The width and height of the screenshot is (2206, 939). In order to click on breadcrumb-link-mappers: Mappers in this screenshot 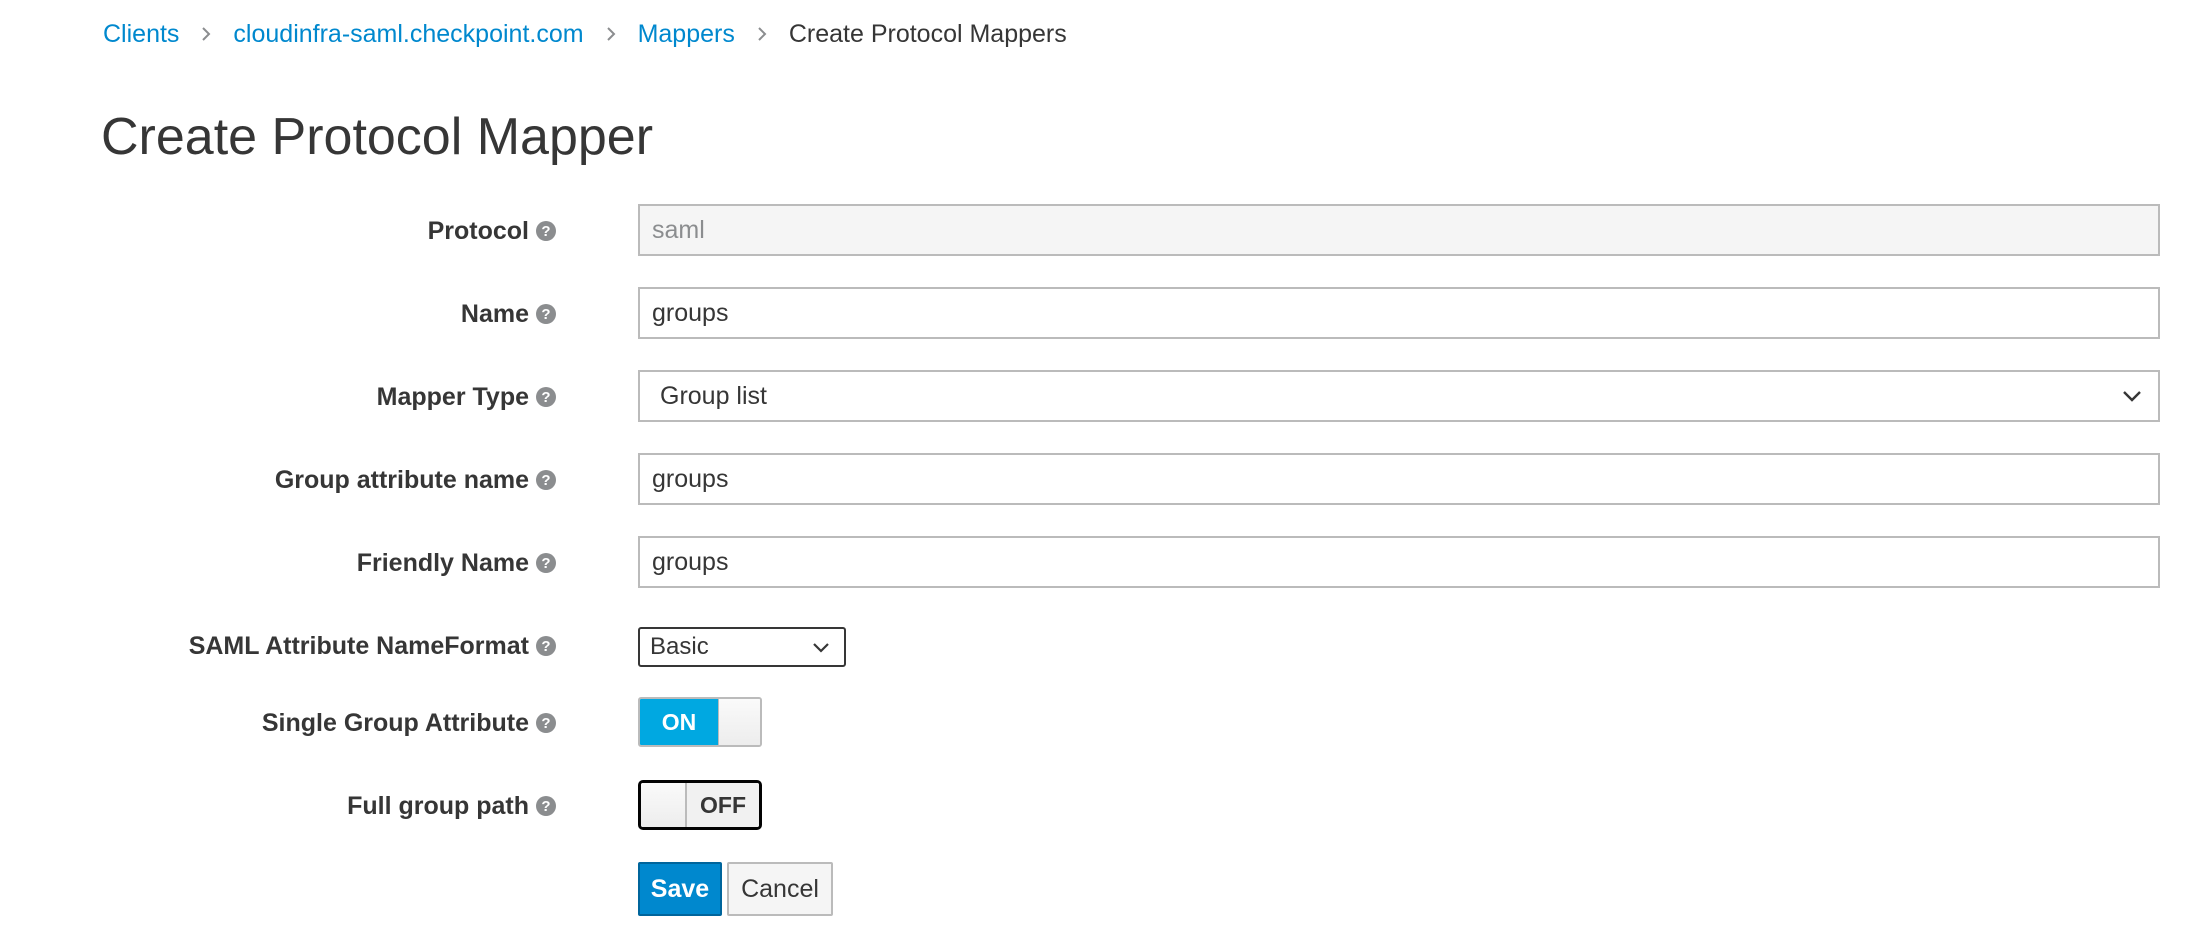, I will do `click(686, 34)`.